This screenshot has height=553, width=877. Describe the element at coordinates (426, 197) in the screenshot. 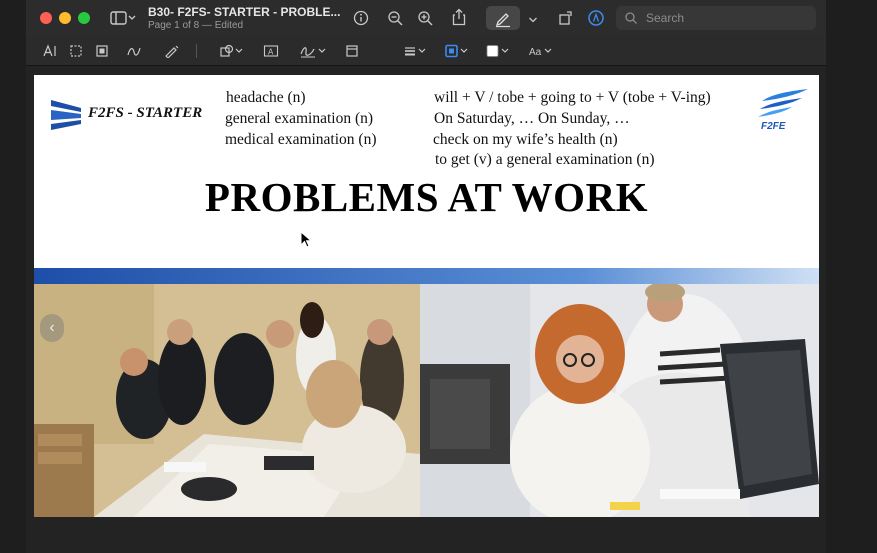

I see `slide-title: PROBLEMS AT WORK` at that location.